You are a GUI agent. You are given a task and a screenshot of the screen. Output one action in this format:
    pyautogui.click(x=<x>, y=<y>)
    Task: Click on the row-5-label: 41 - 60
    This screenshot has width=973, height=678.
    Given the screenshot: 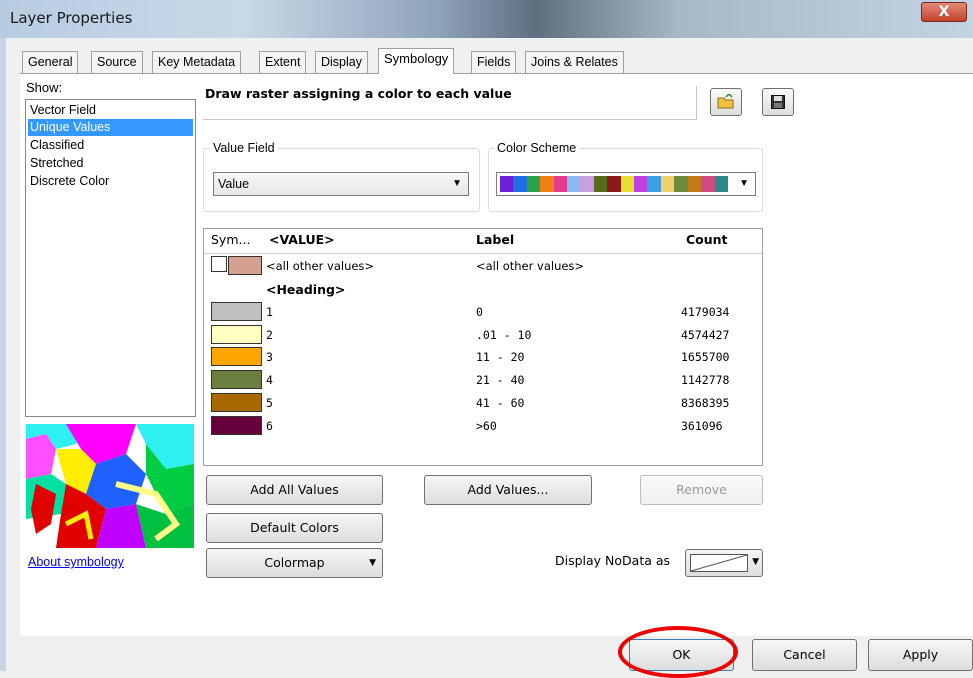 What is the action you would take?
    pyautogui.click(x=500, y=403)
    